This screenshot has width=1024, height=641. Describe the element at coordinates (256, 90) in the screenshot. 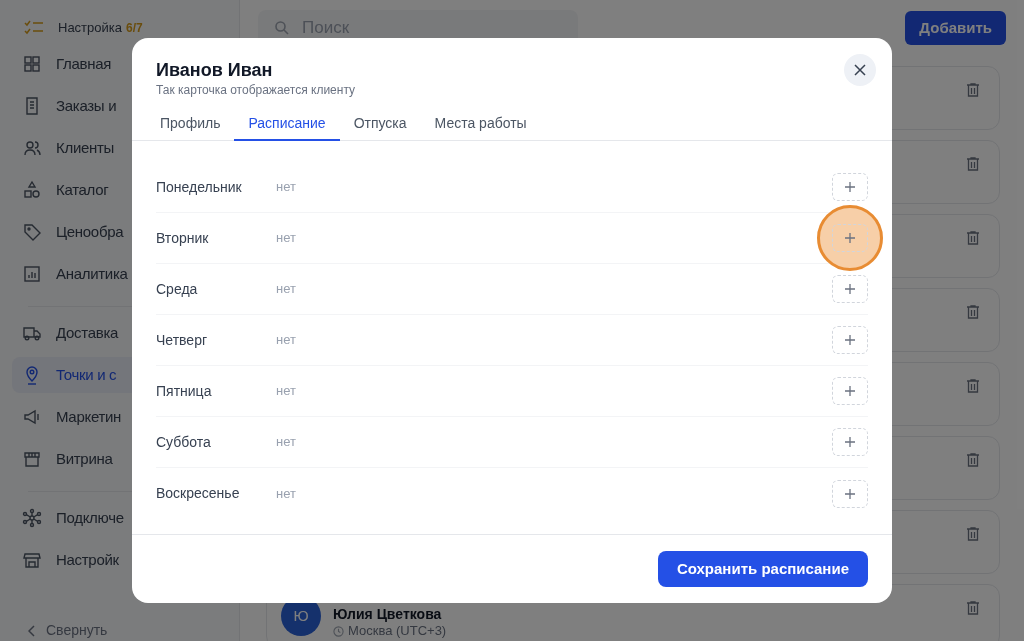

I see `modal-subtitle: Так карточка отображается клиенту` at that location.